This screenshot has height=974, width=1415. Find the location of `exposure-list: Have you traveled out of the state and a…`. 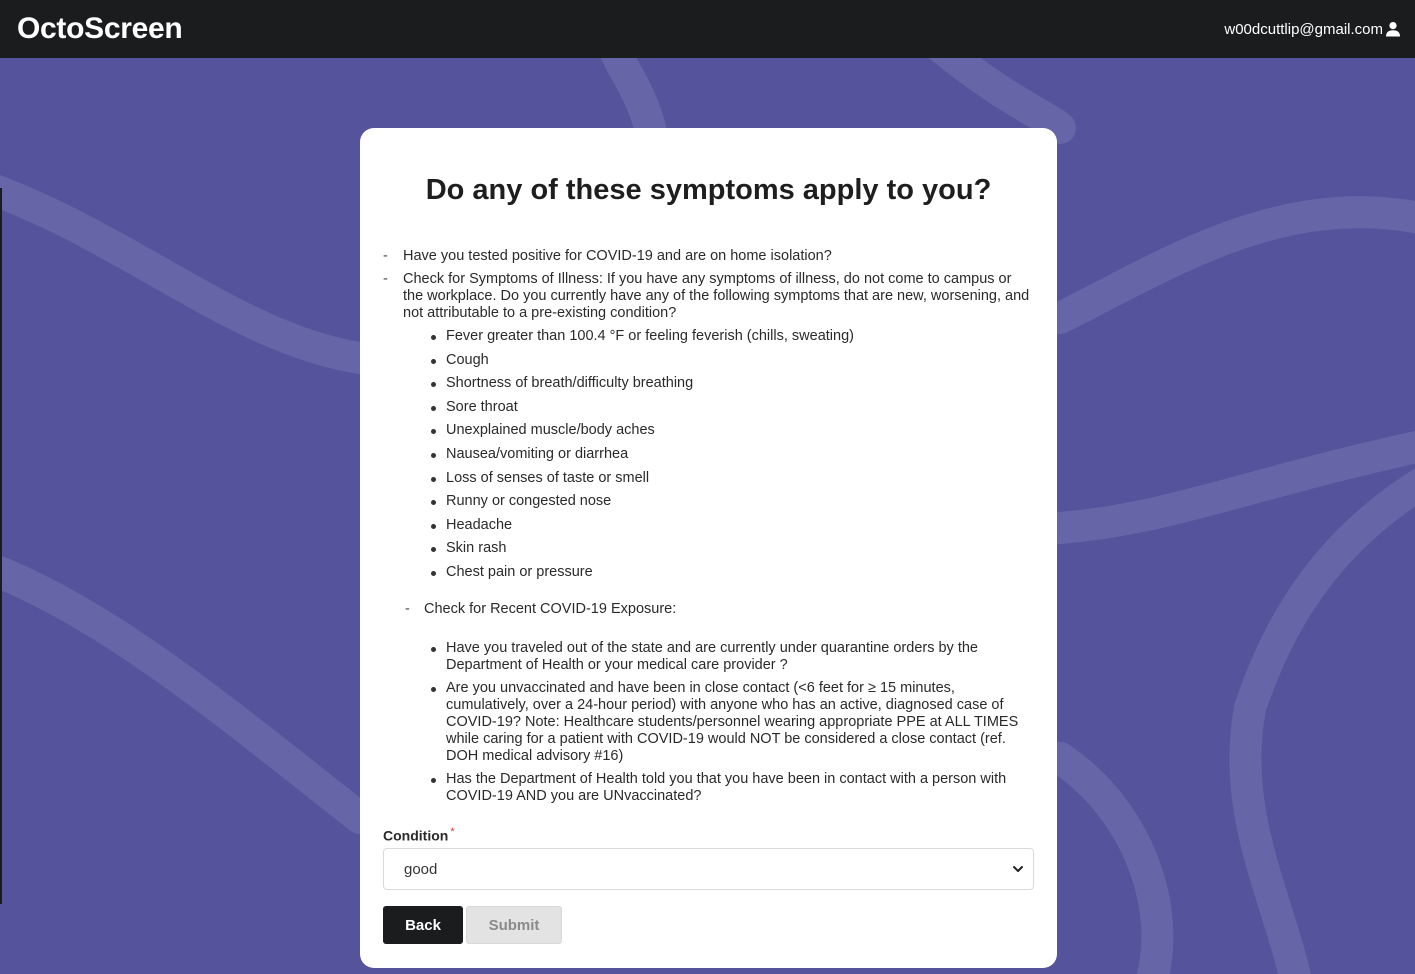

exposure-list: Have you traveled out of the state and a… is located at coordinates (709, 722).